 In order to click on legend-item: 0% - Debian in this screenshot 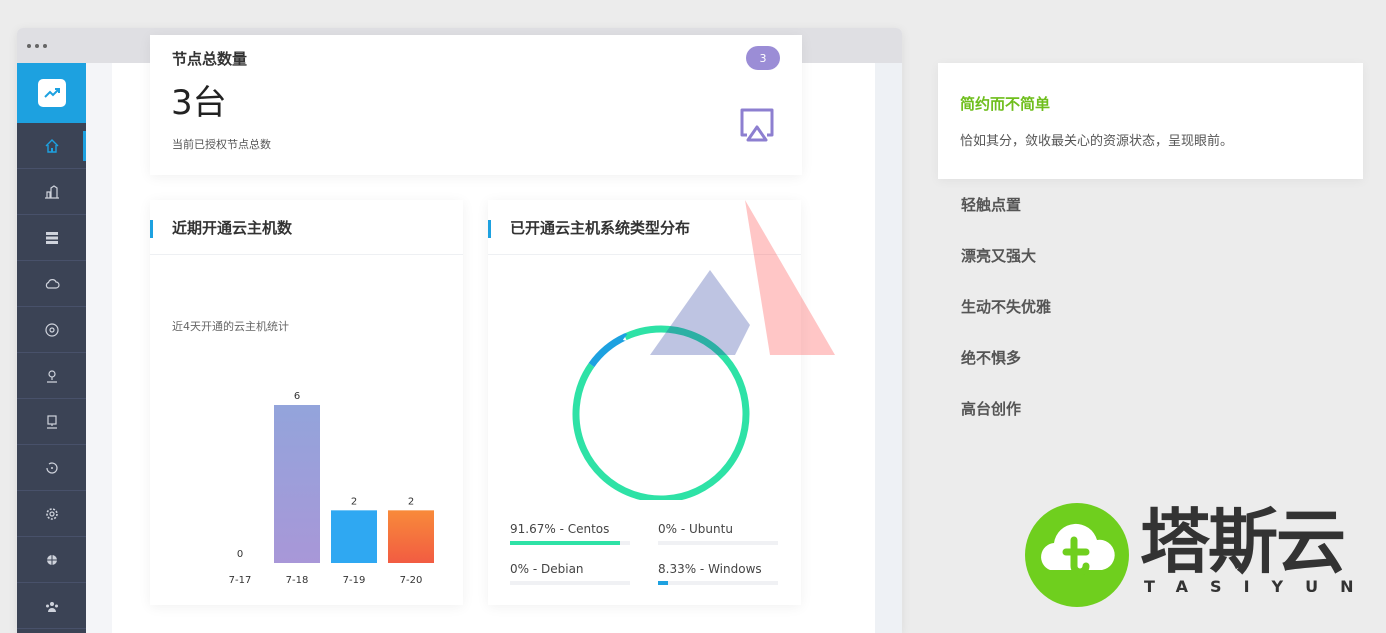, I will do `click(570, 573)`.